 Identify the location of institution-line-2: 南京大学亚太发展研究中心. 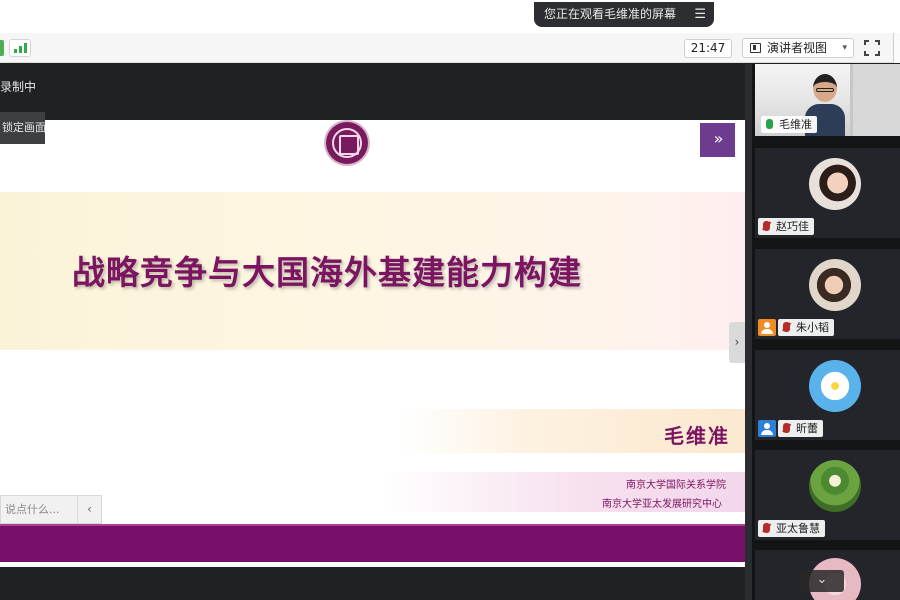
(662, 504).